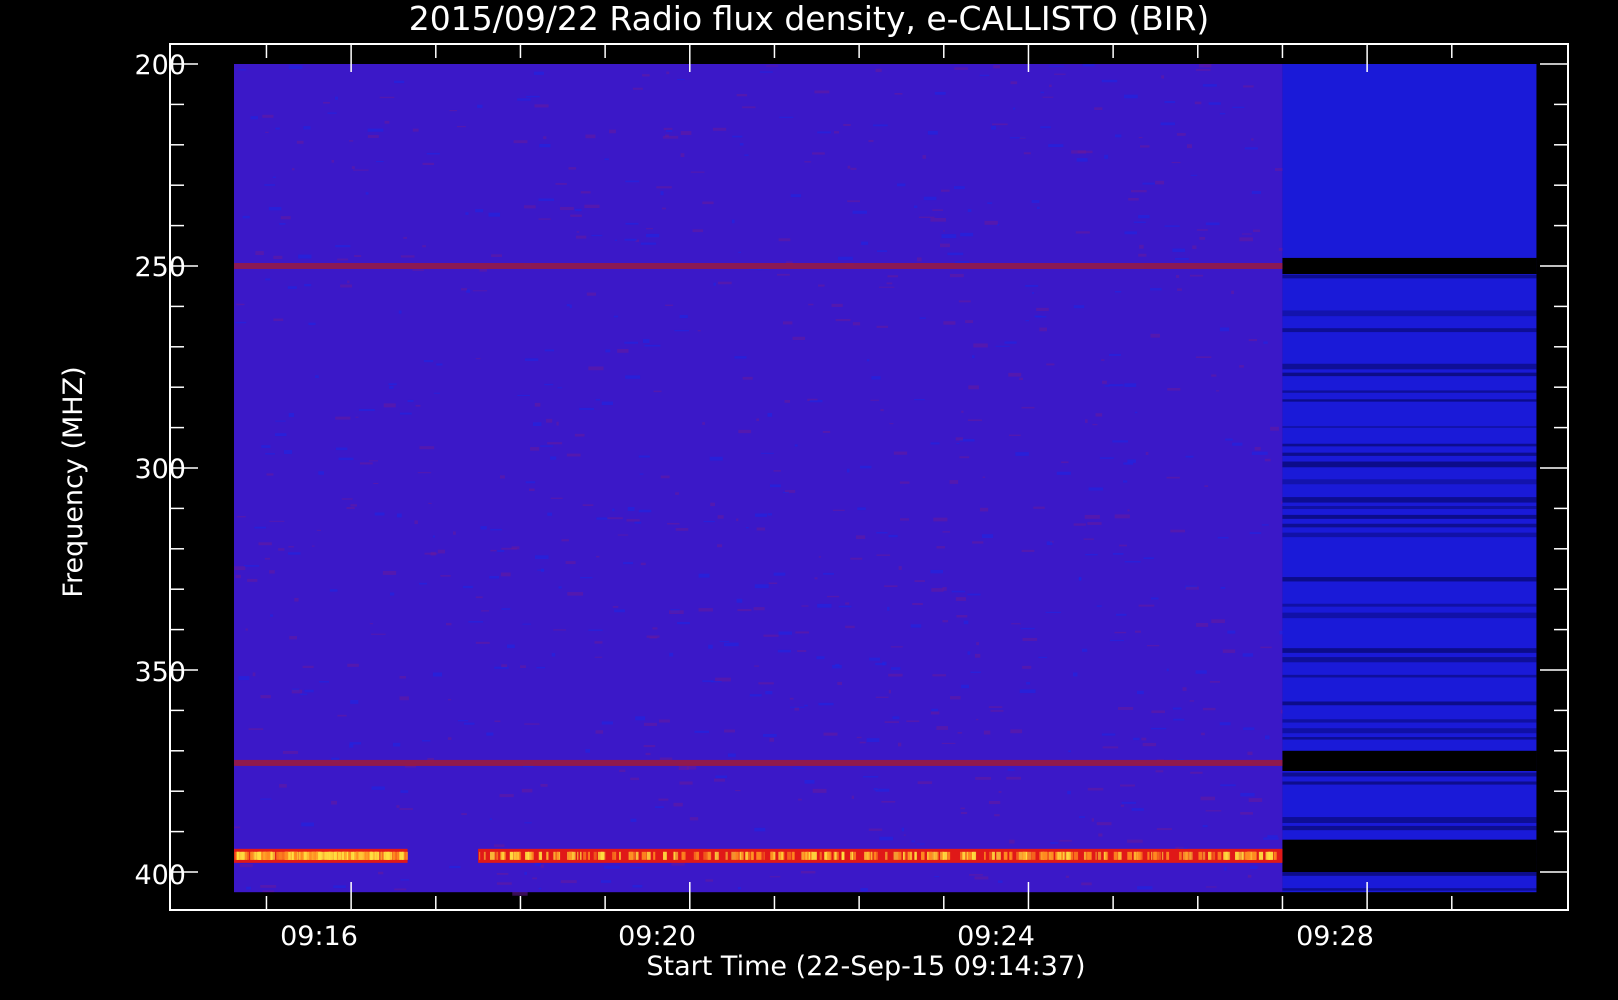 Image resolution: width=1618 pixels, height=1000 pixels. What do you see at coordinates (160, 65) in the screenshot?
I see `y-tick-label: 200` at bounding box center [160, 65].